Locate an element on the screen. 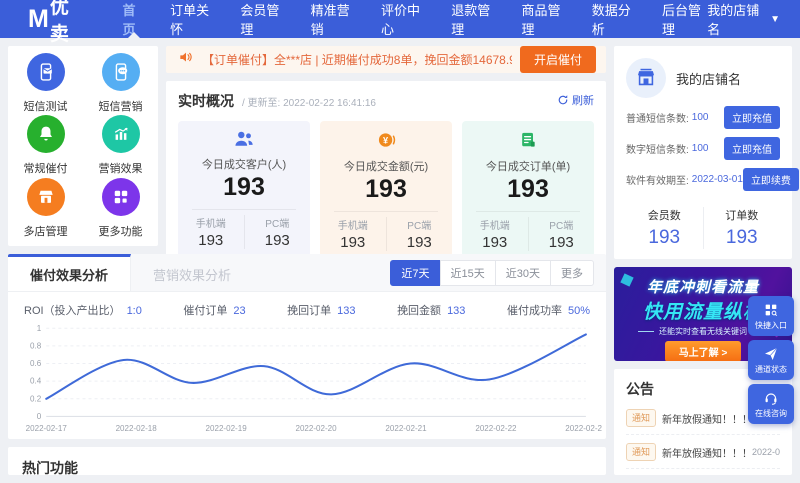 This screenshot has height=483, width=800. nav-item-reviews: 评价中心 is located at coordinates (403, 19).